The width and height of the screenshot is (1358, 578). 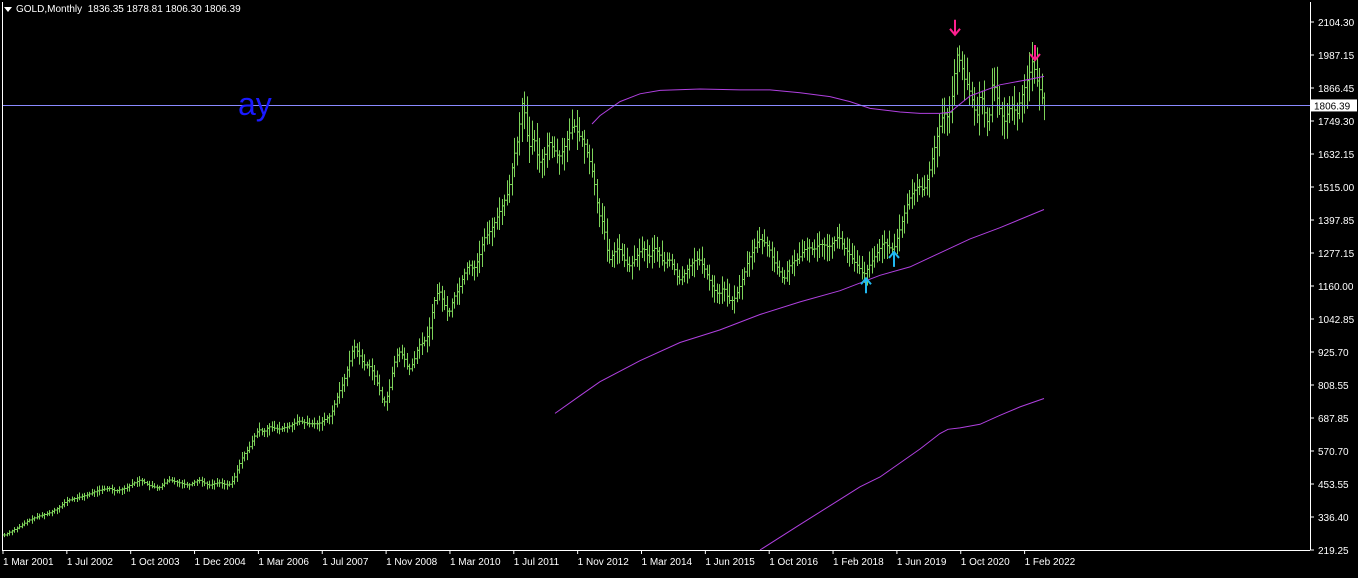 What do you see at coordinates (1332, 106) in the screenshot?
I see `current-price-label: 1806.39` at bounding box center [1332, 106].